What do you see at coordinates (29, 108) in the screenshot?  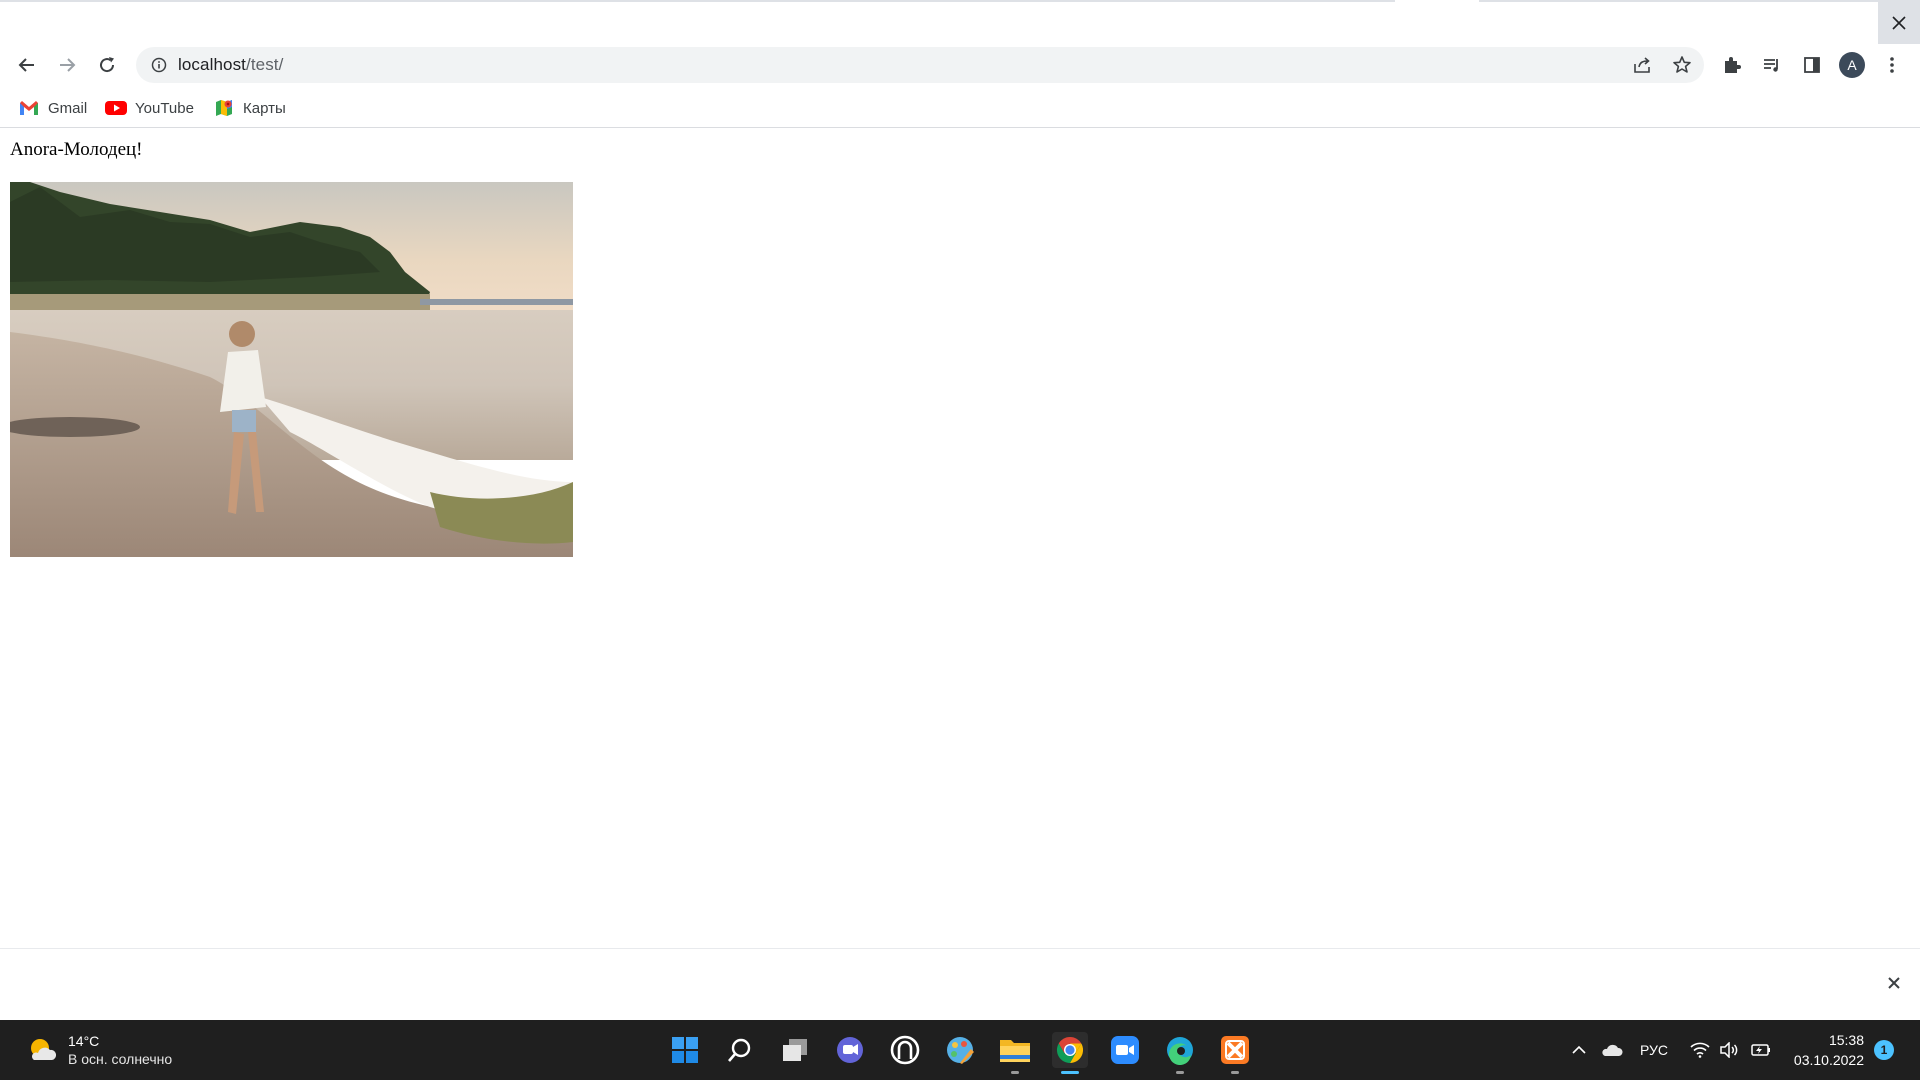 I see `gmail-icon` at bounding box center [29, 108].